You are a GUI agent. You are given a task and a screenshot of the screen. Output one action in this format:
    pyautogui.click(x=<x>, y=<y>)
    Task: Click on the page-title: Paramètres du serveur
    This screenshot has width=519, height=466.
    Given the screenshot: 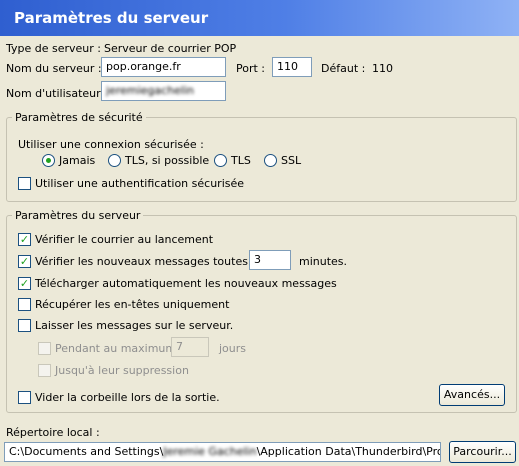 What is the action you would take?
    pyautogui.click(x=111, y=18)
    